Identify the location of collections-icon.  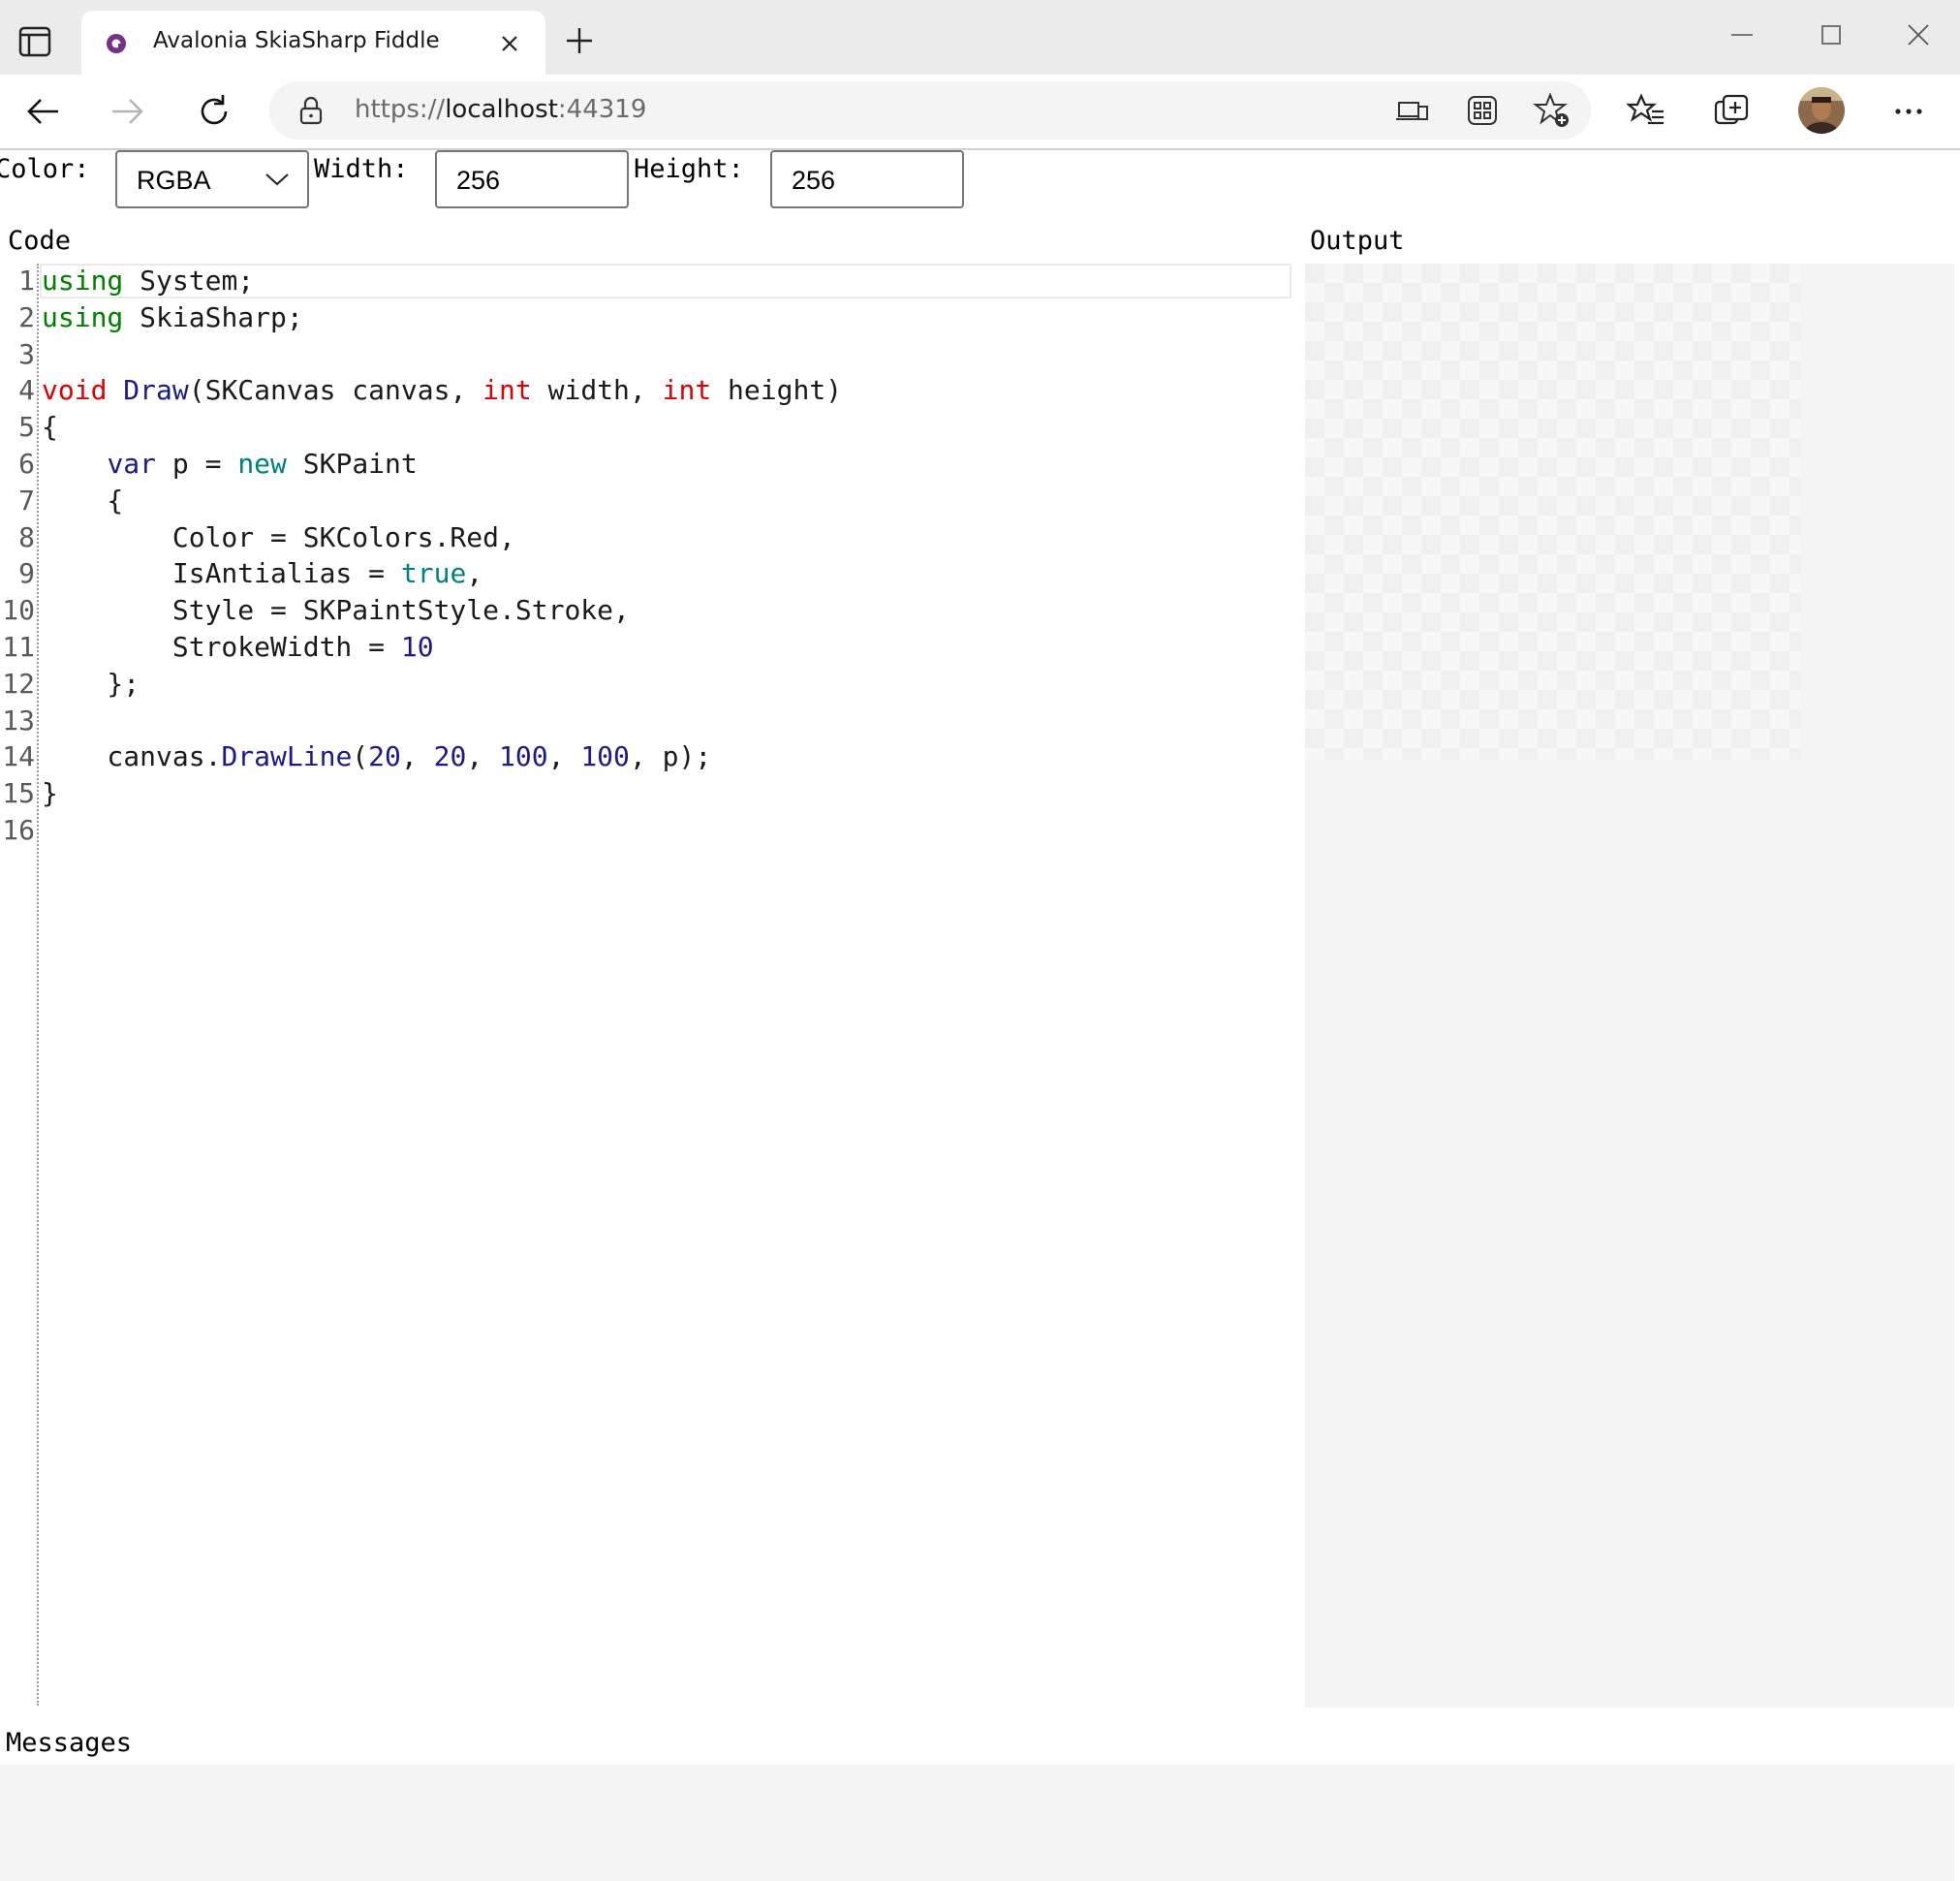
(1732, 111).